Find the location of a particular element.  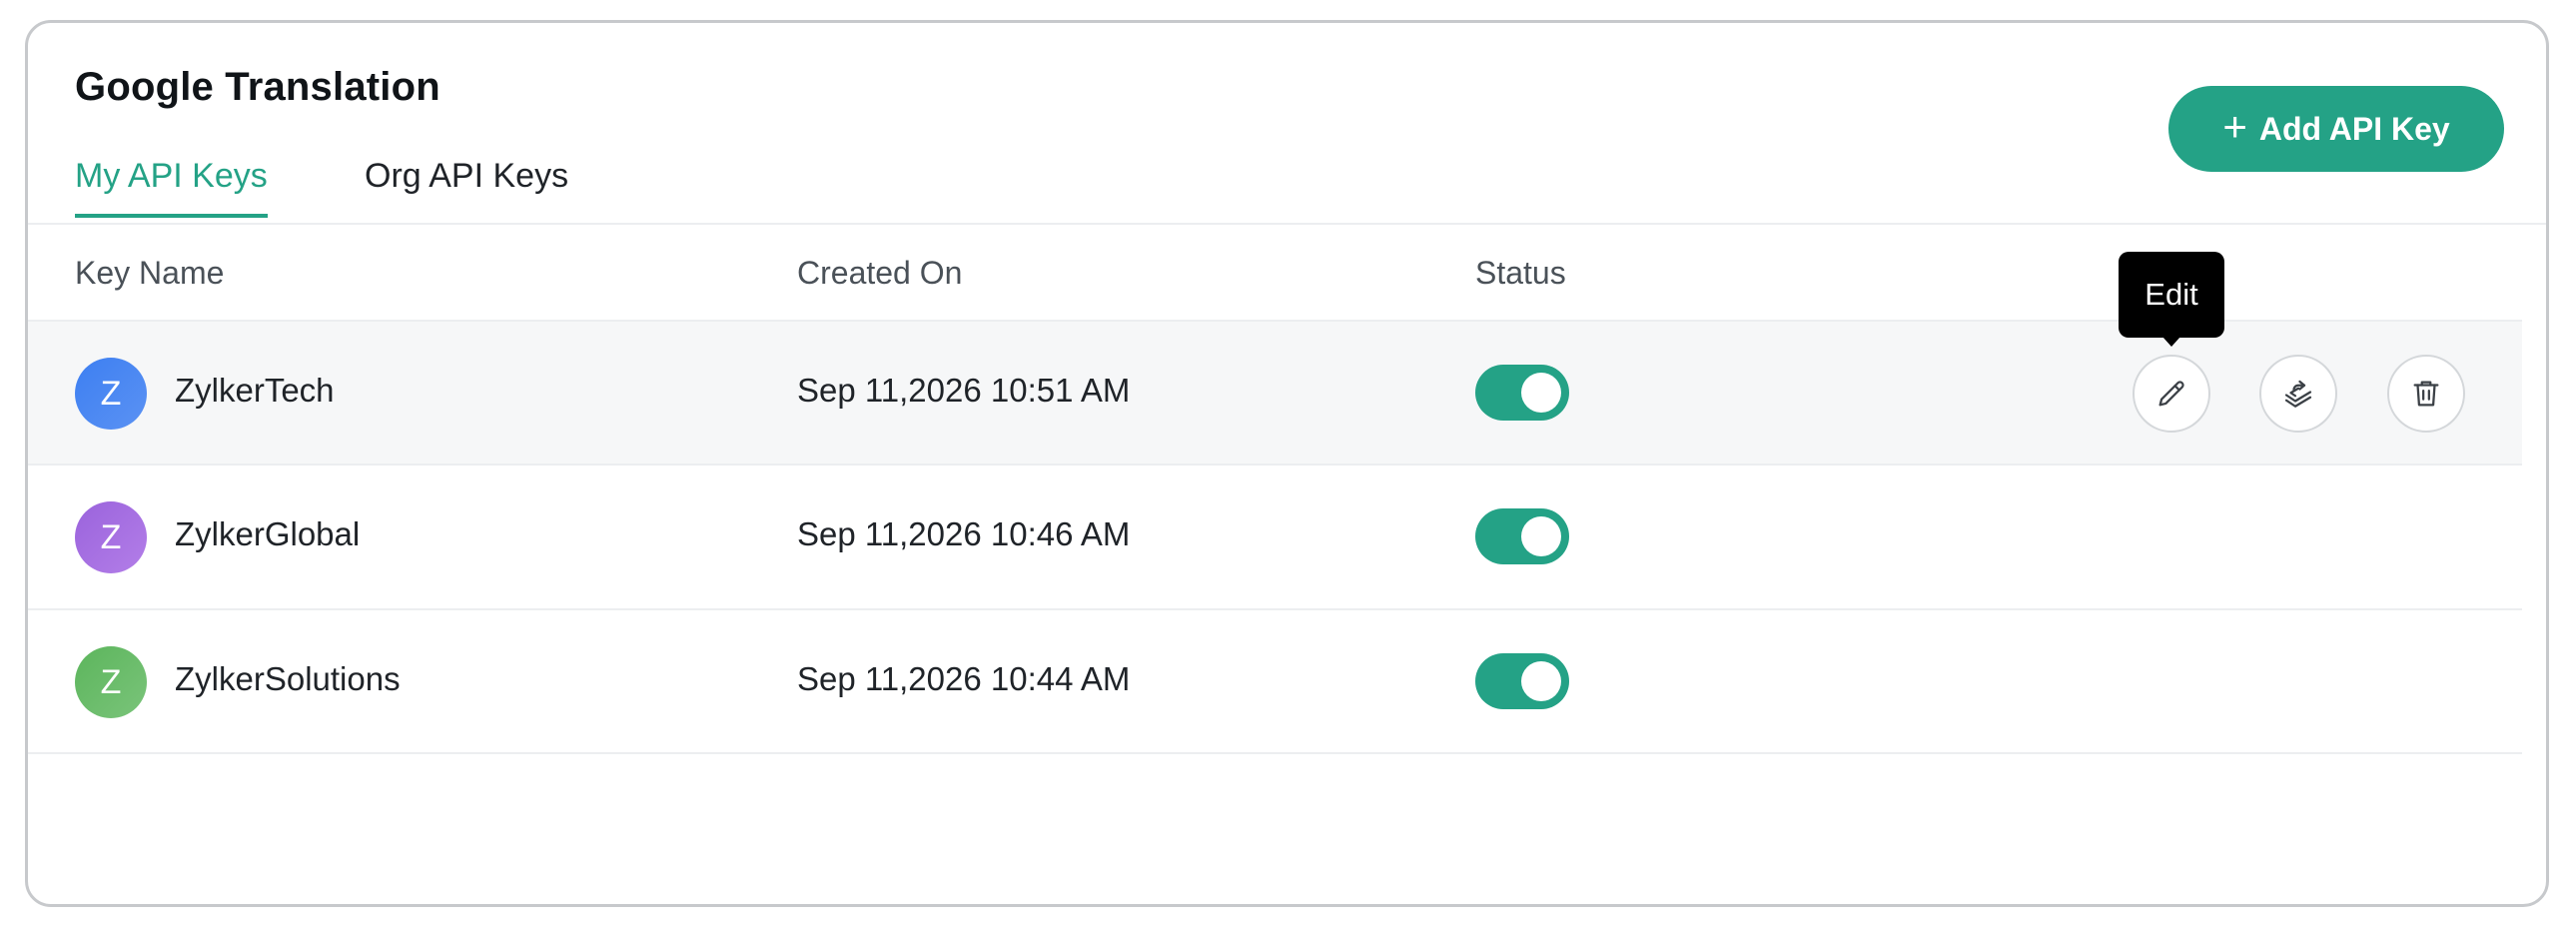

add-api-key-label: Add API Key is located at coordinates (2354, 128).